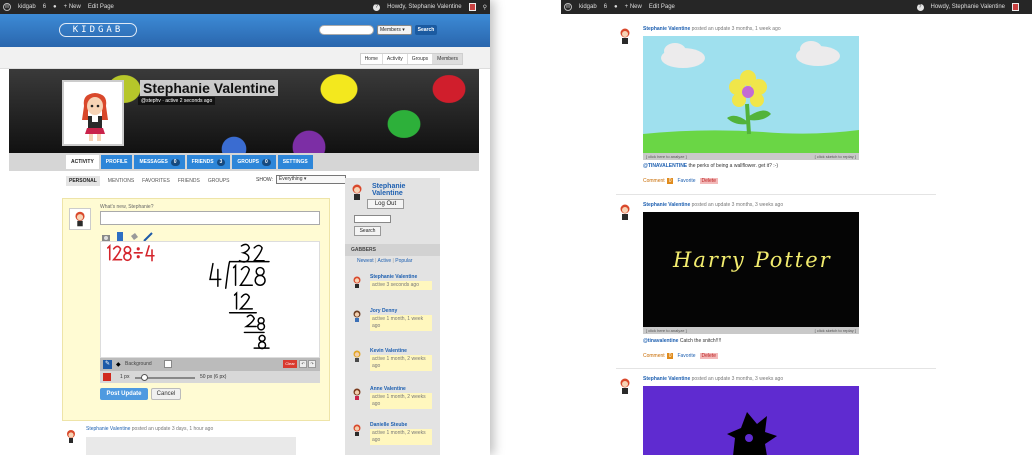  What do you see at coordinates (93, 113) in the screenshot?
I see `profile-avatar` at bounding box center [93, 113].